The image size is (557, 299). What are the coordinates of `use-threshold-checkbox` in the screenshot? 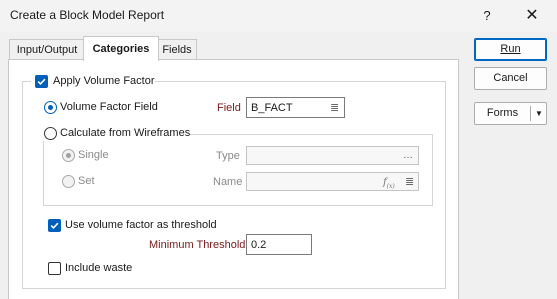 It's located at (54, 225).